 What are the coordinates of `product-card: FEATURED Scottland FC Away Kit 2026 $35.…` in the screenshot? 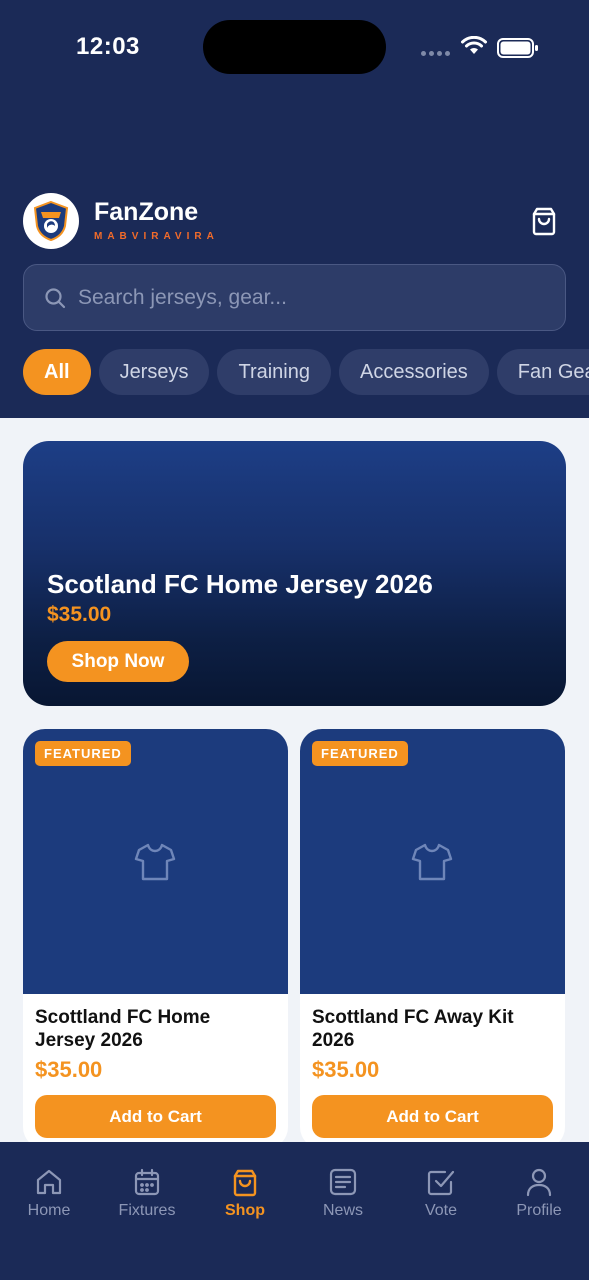 It's located at (432, 939).